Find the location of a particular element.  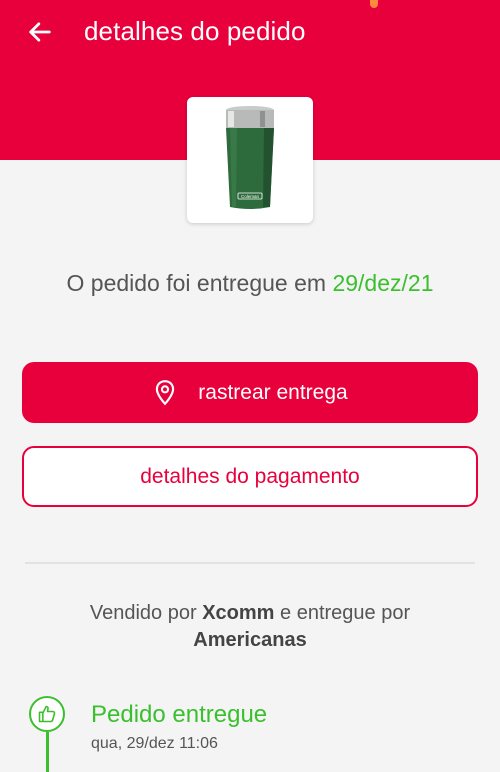

timeline-connector is located at coordinates (47, 752).